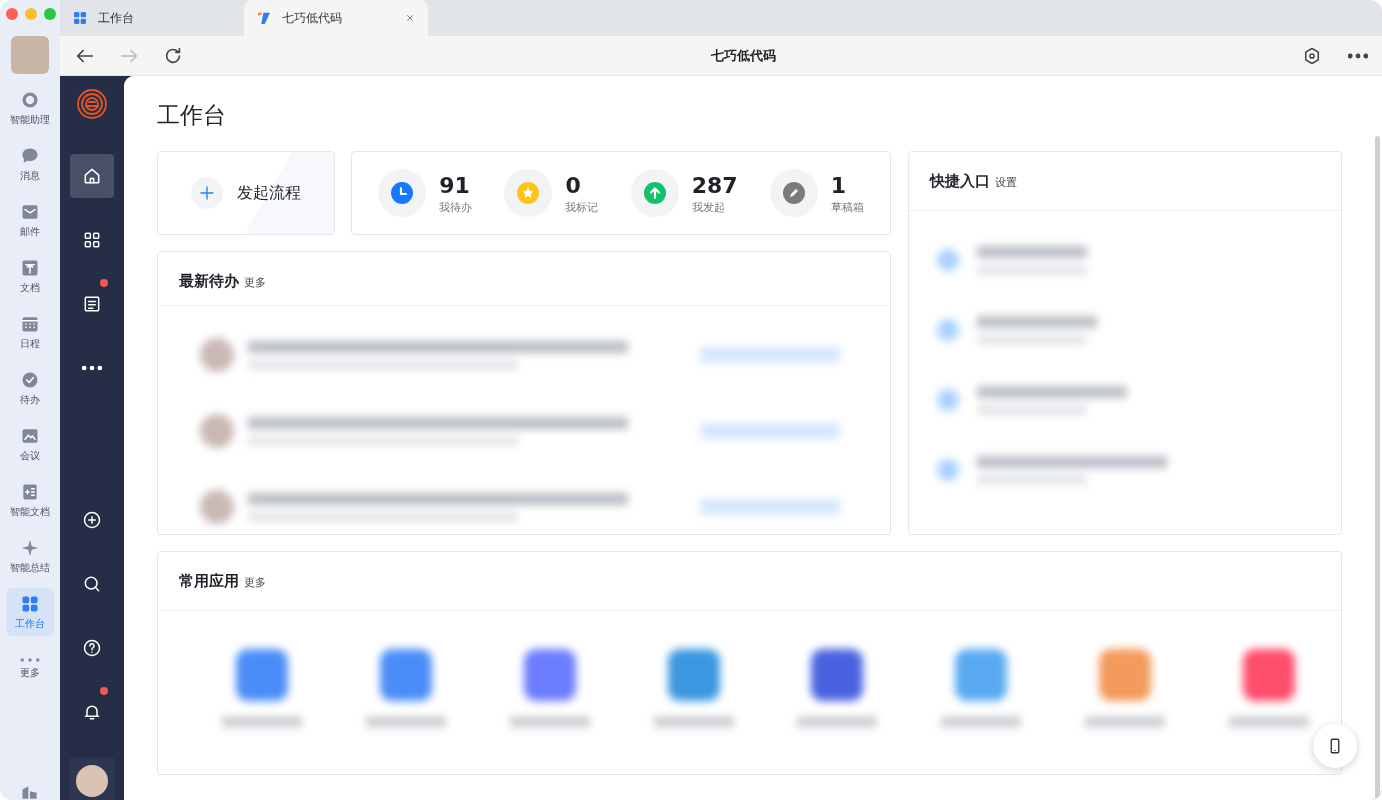 This screenshot has height=800, width=1382. Describe the element at coordinates (92, 304) in the screenshot. I see `document-list-icon` at that location.